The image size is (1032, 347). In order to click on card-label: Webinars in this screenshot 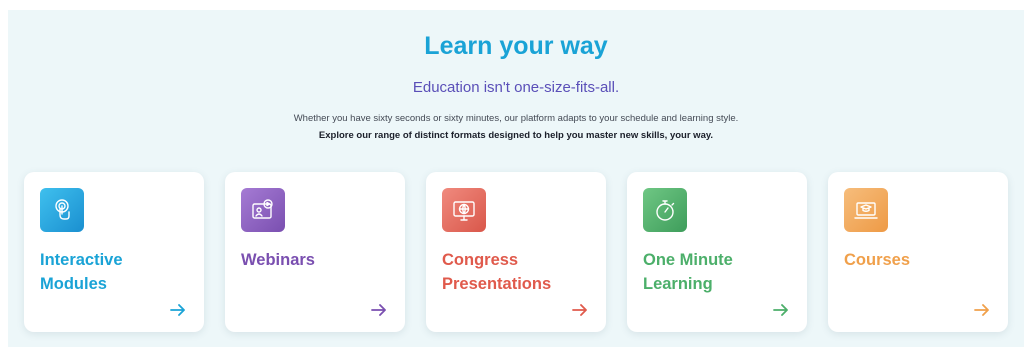, I will do `click(278, 260)`.